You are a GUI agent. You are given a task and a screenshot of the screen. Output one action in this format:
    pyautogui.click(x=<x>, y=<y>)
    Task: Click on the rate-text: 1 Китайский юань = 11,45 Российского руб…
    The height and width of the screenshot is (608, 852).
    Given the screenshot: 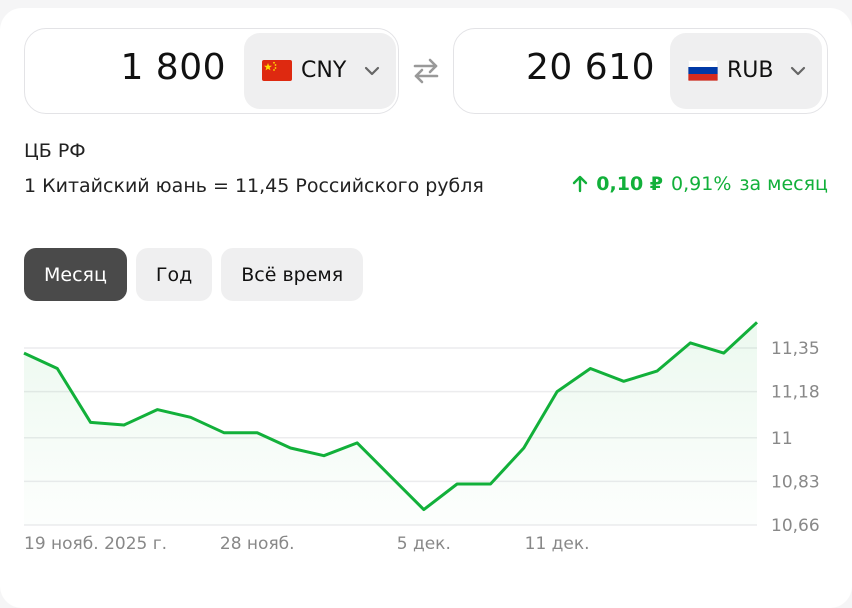 What is the action you would take?
    pyautogui.click(x=254, y=186)
    